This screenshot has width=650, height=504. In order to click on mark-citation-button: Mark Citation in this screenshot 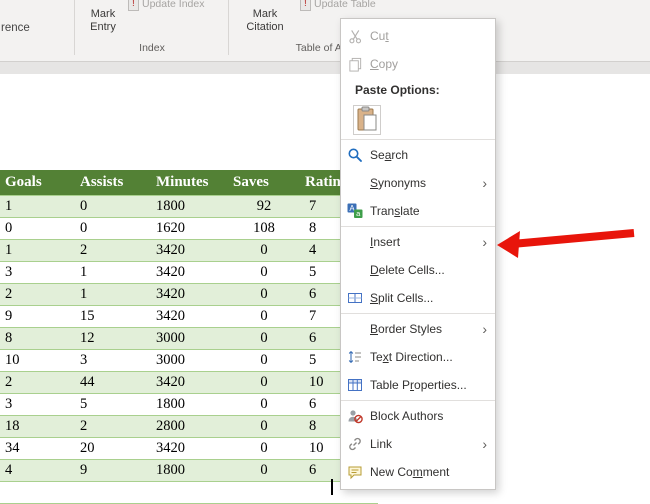, I will do `click(265, 21)`.